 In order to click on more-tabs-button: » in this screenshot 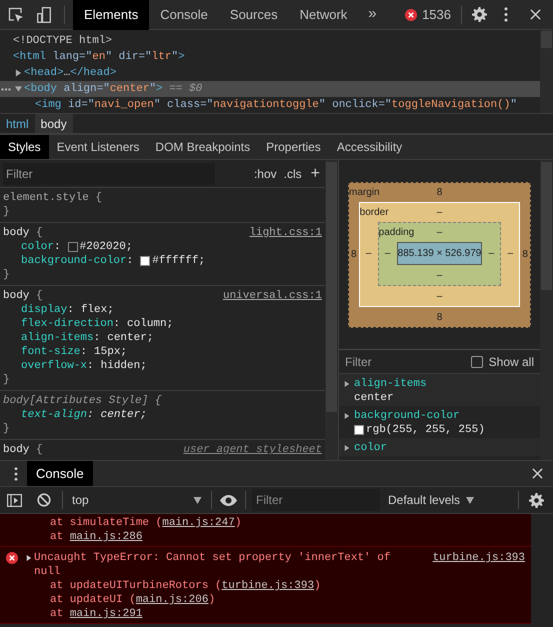, I will do `click(372, 14)`.